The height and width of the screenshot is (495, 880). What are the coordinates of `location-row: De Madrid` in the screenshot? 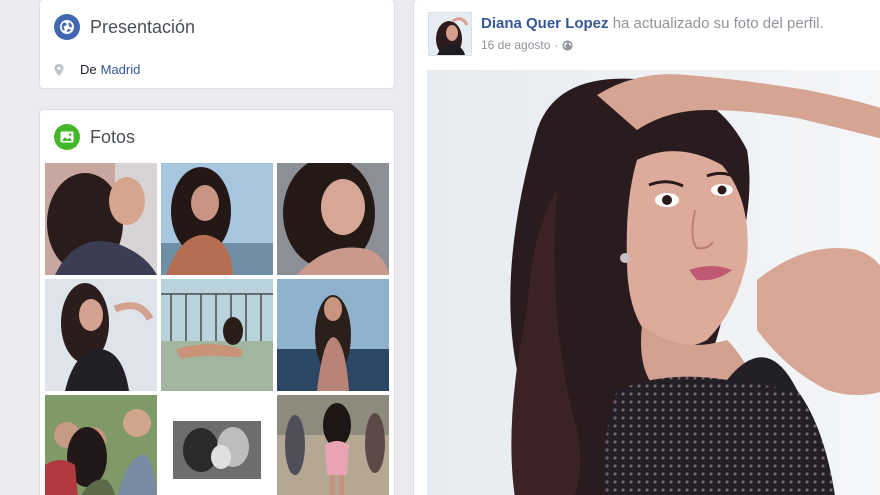 It's located at (97, 69).